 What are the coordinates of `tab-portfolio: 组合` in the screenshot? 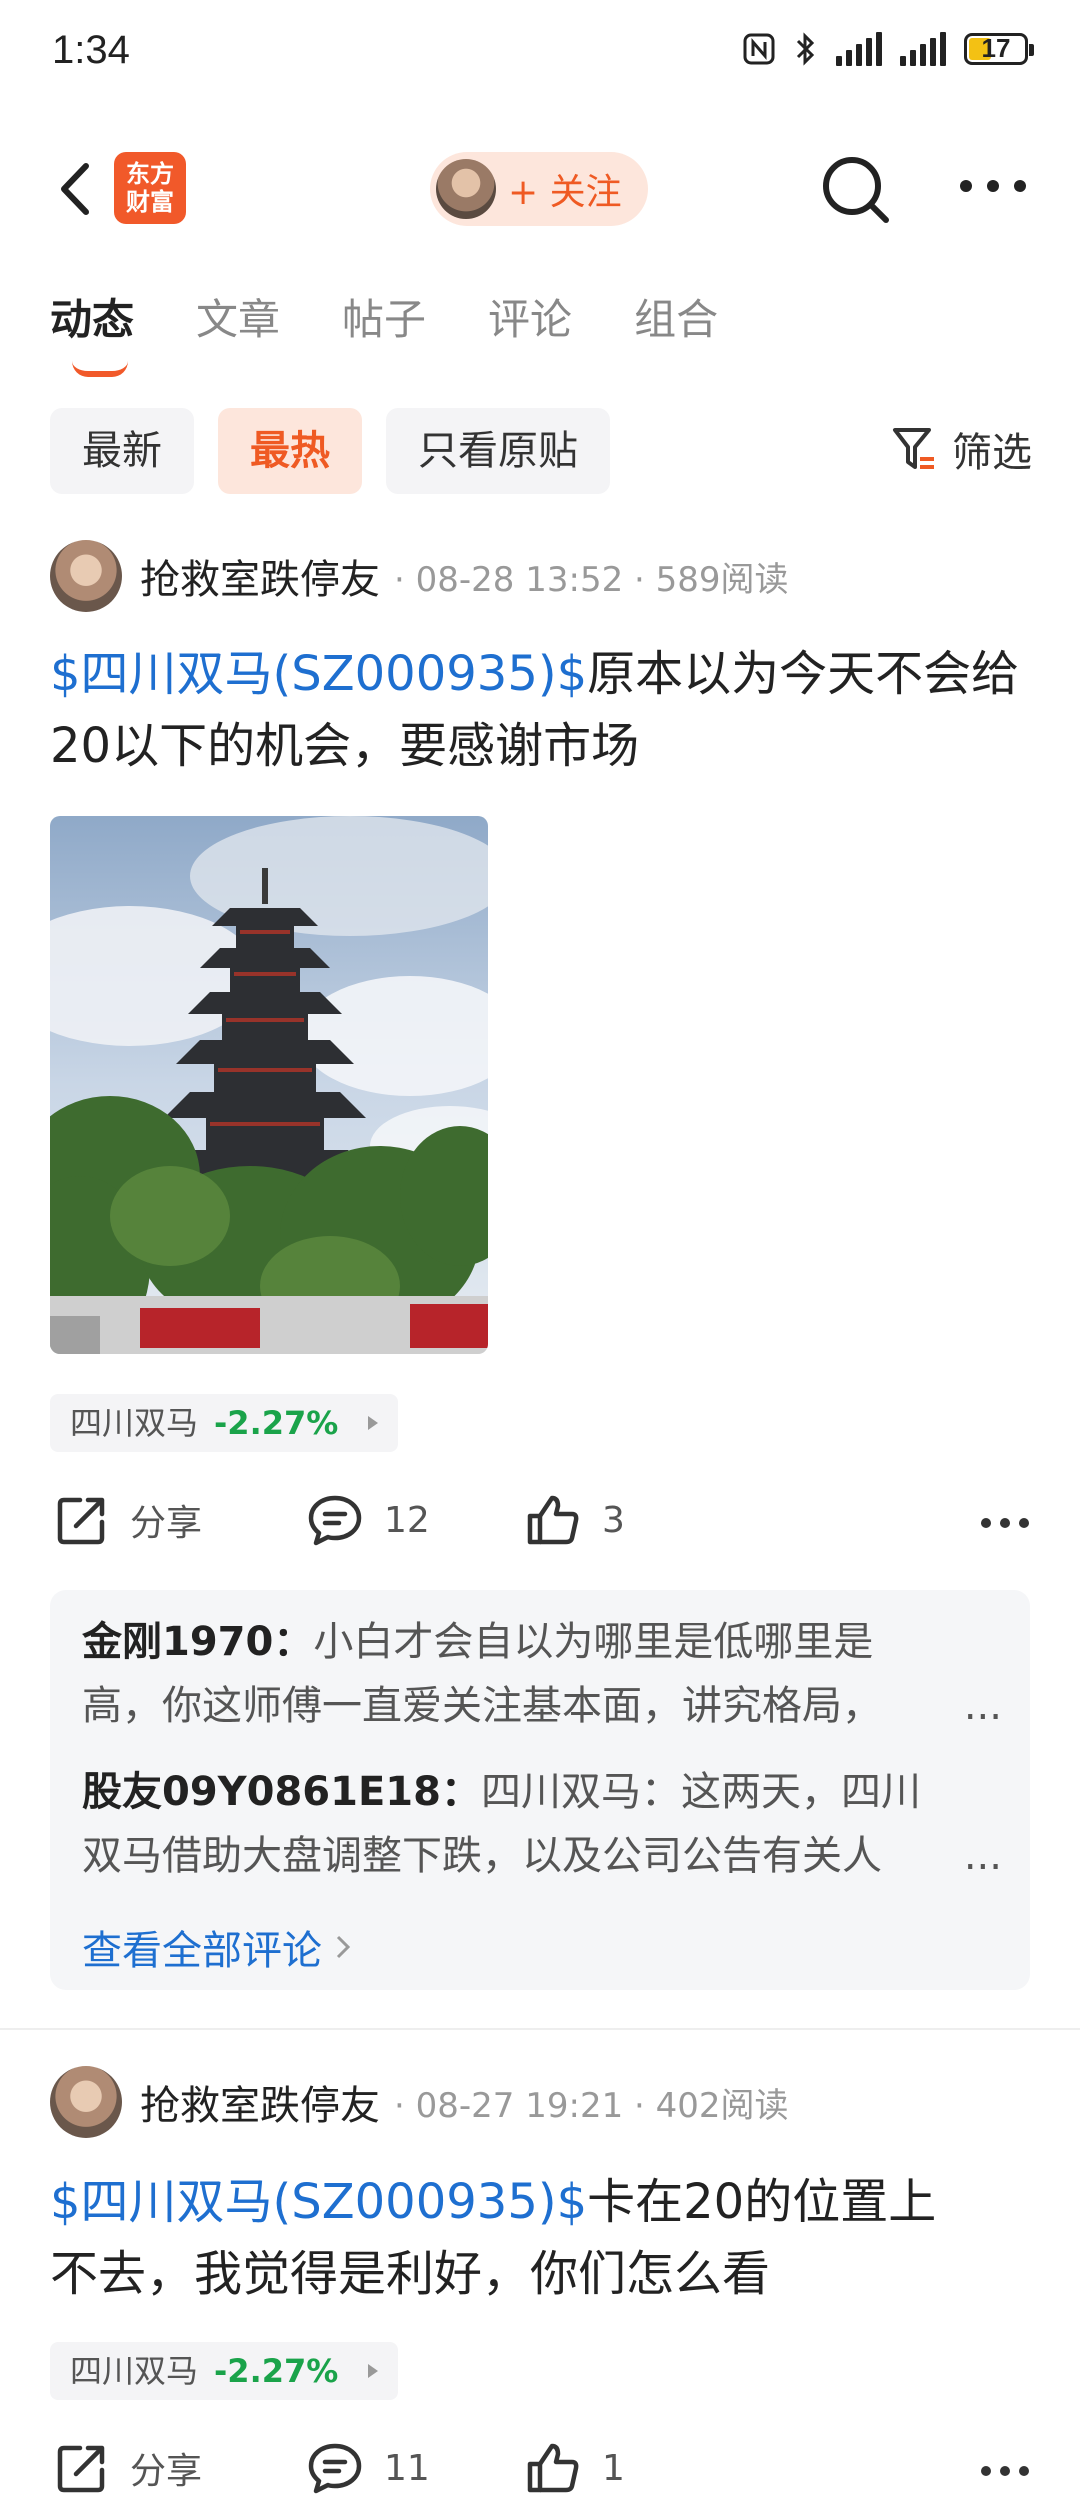 It's located at (676, 316).